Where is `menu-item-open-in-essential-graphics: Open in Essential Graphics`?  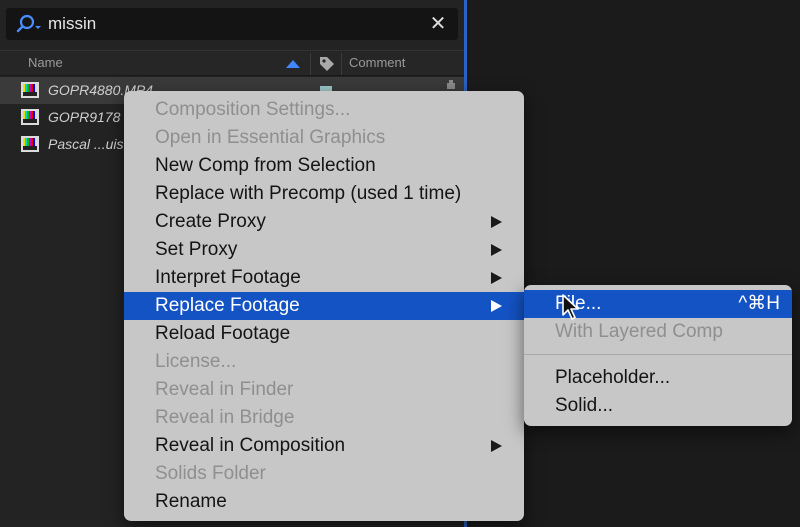 menu-item-open-in-essential-graphics: Open in Essential Graphics is located at coordinates (324, 138).